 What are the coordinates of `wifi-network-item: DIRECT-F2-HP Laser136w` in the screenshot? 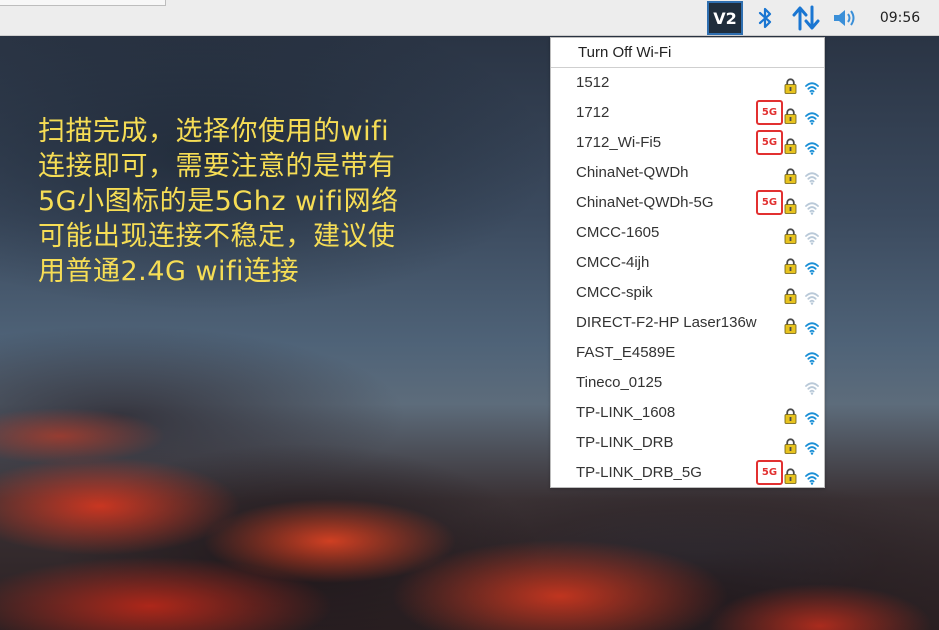 It's located at (687, 323).